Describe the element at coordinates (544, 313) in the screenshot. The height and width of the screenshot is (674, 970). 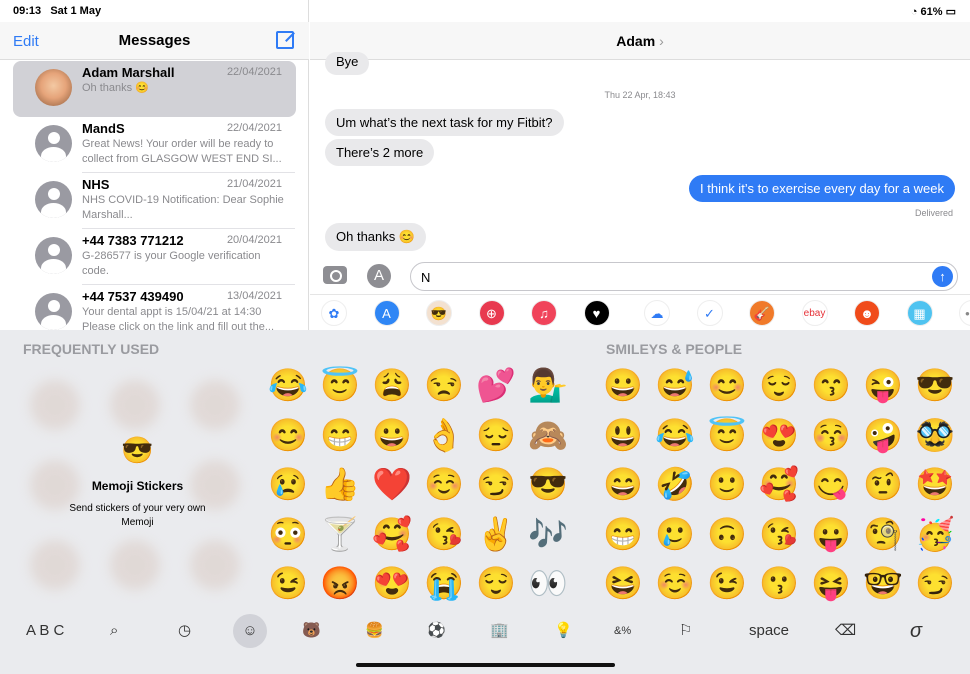
I see `music-icon: ♫` at that location.